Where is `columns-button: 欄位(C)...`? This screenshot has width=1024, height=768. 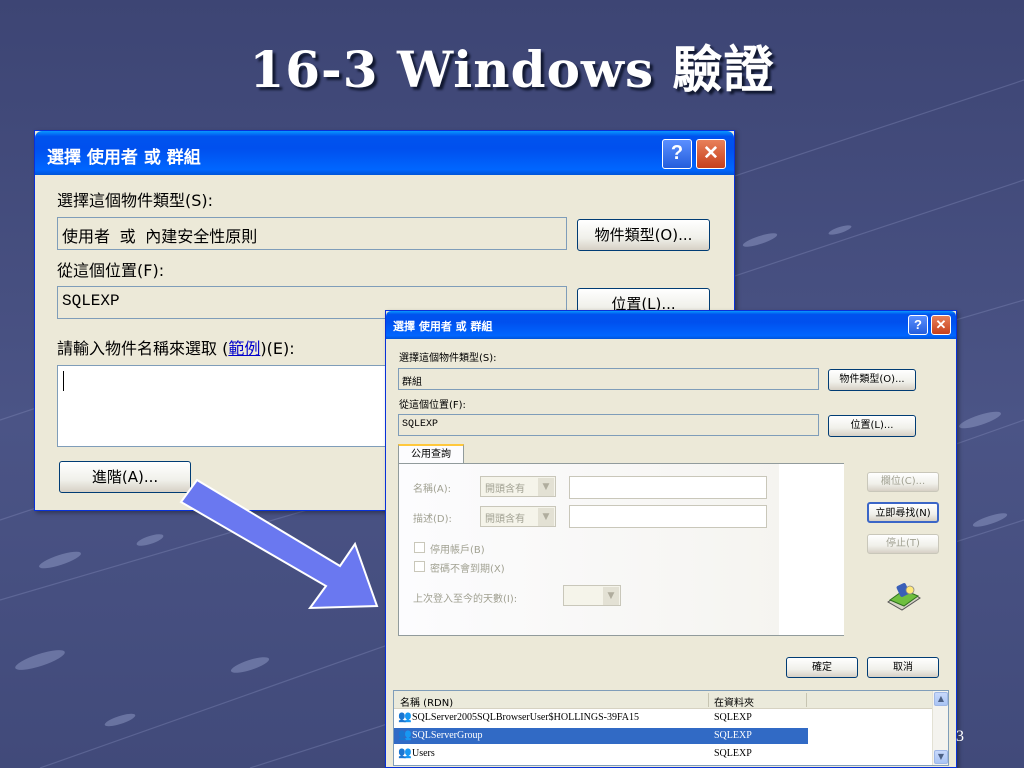
columns-button: 欄位(C)... is located at coordinates (903, 482).